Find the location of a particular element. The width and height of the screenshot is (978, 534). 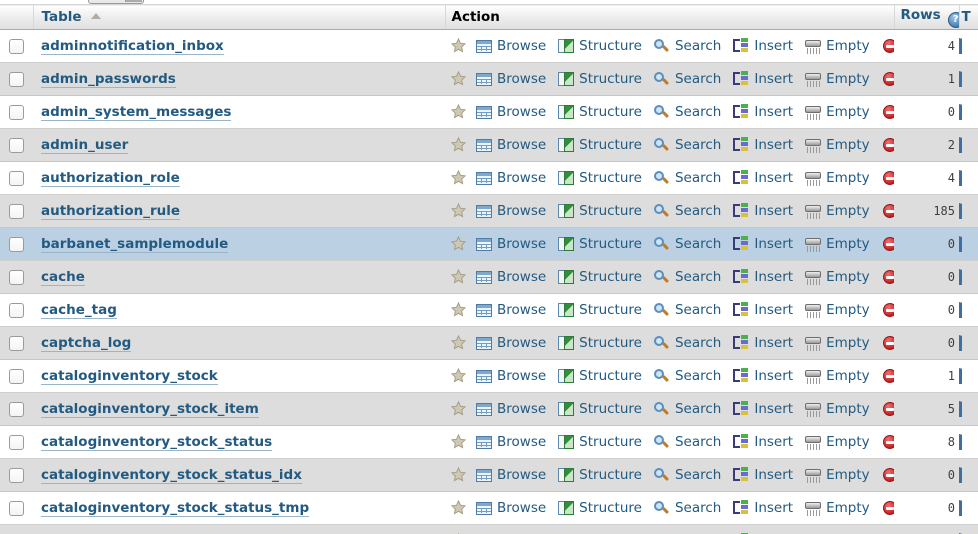

header-rows: Rows? is located at coordinates (926, 17).